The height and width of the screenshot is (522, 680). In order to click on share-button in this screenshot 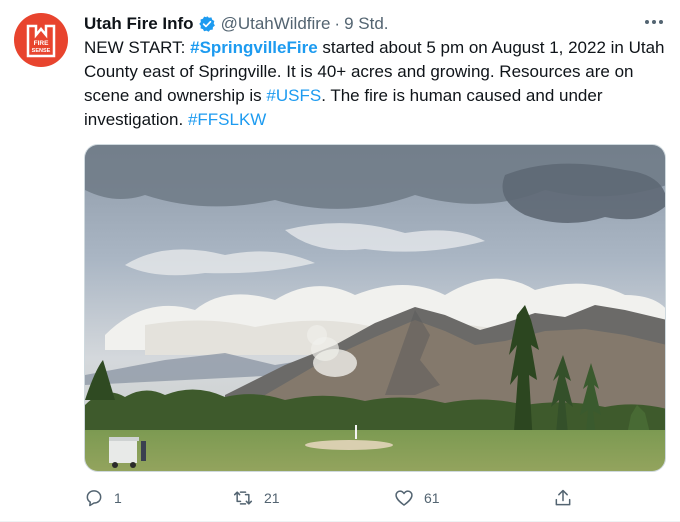, I will do `click(563, 498)`.